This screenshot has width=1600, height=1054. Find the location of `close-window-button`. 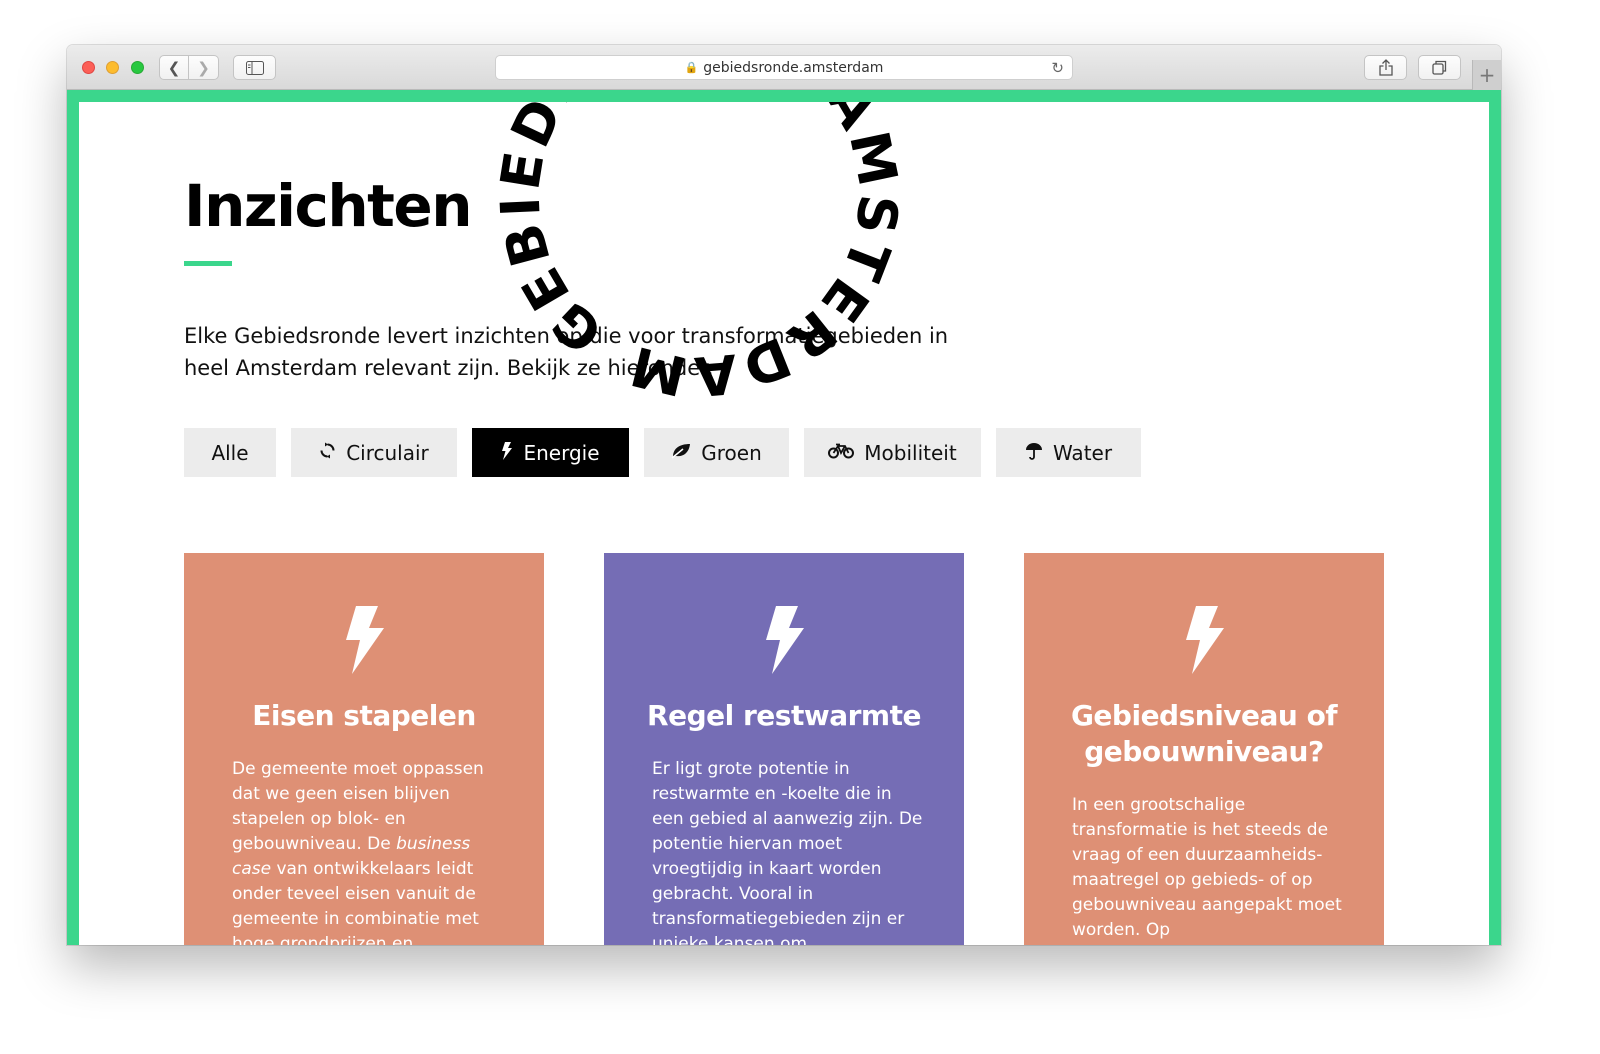

close-window-button is located at coordinates (88, 67).